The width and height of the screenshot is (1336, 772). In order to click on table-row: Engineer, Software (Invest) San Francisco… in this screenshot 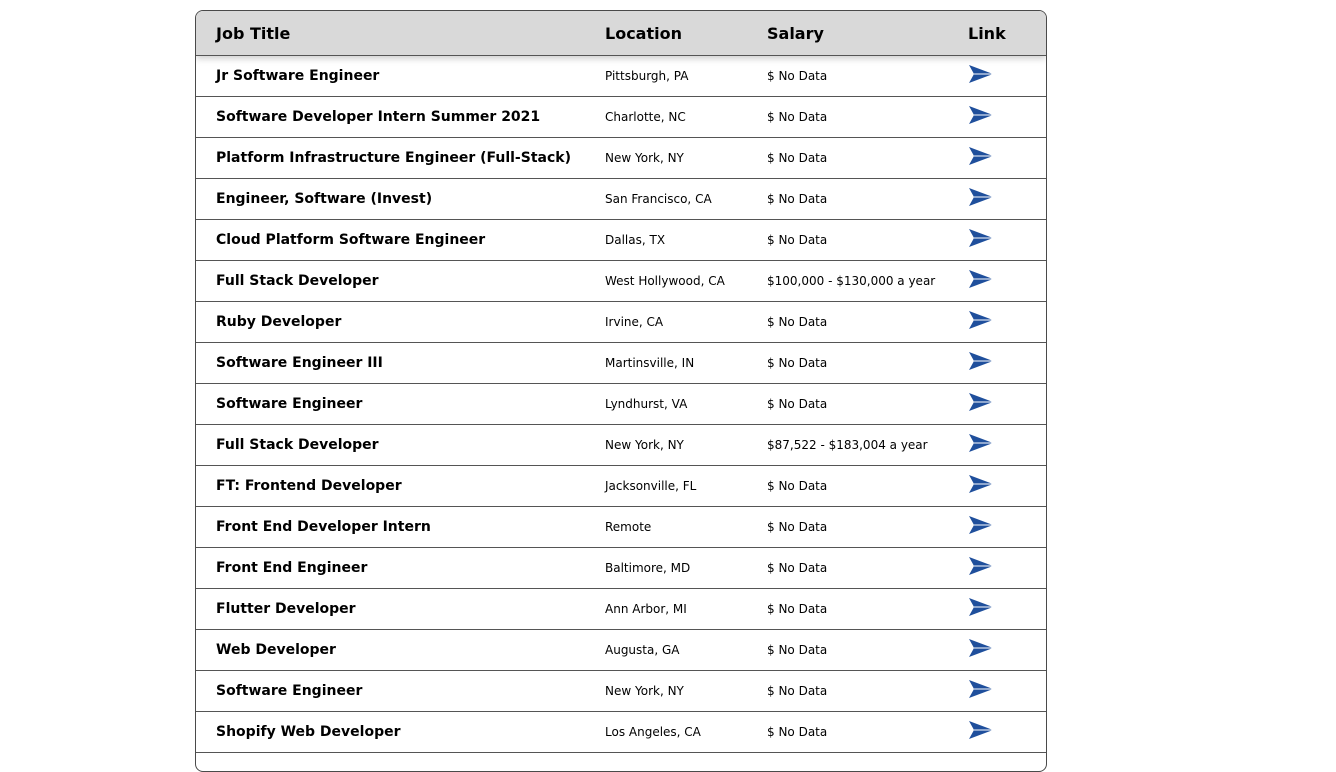, I will do `click(621, 199)`.